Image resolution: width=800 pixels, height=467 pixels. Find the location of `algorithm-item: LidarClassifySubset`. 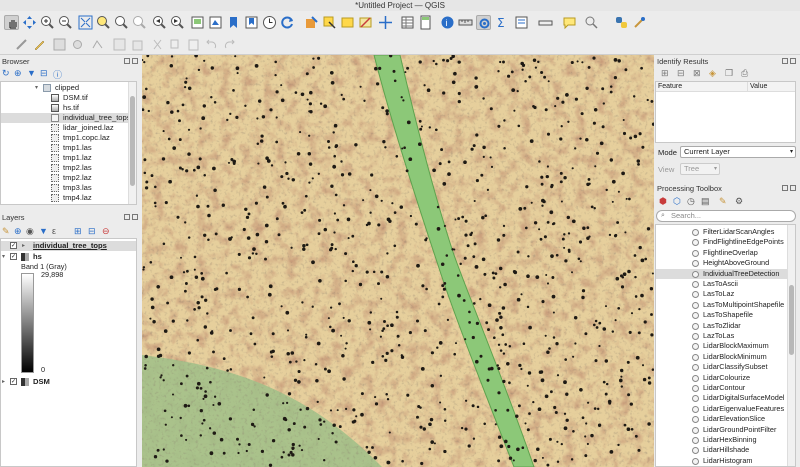

algorithm-item: LidarClassifySubset is located at coordinates (722, 367).